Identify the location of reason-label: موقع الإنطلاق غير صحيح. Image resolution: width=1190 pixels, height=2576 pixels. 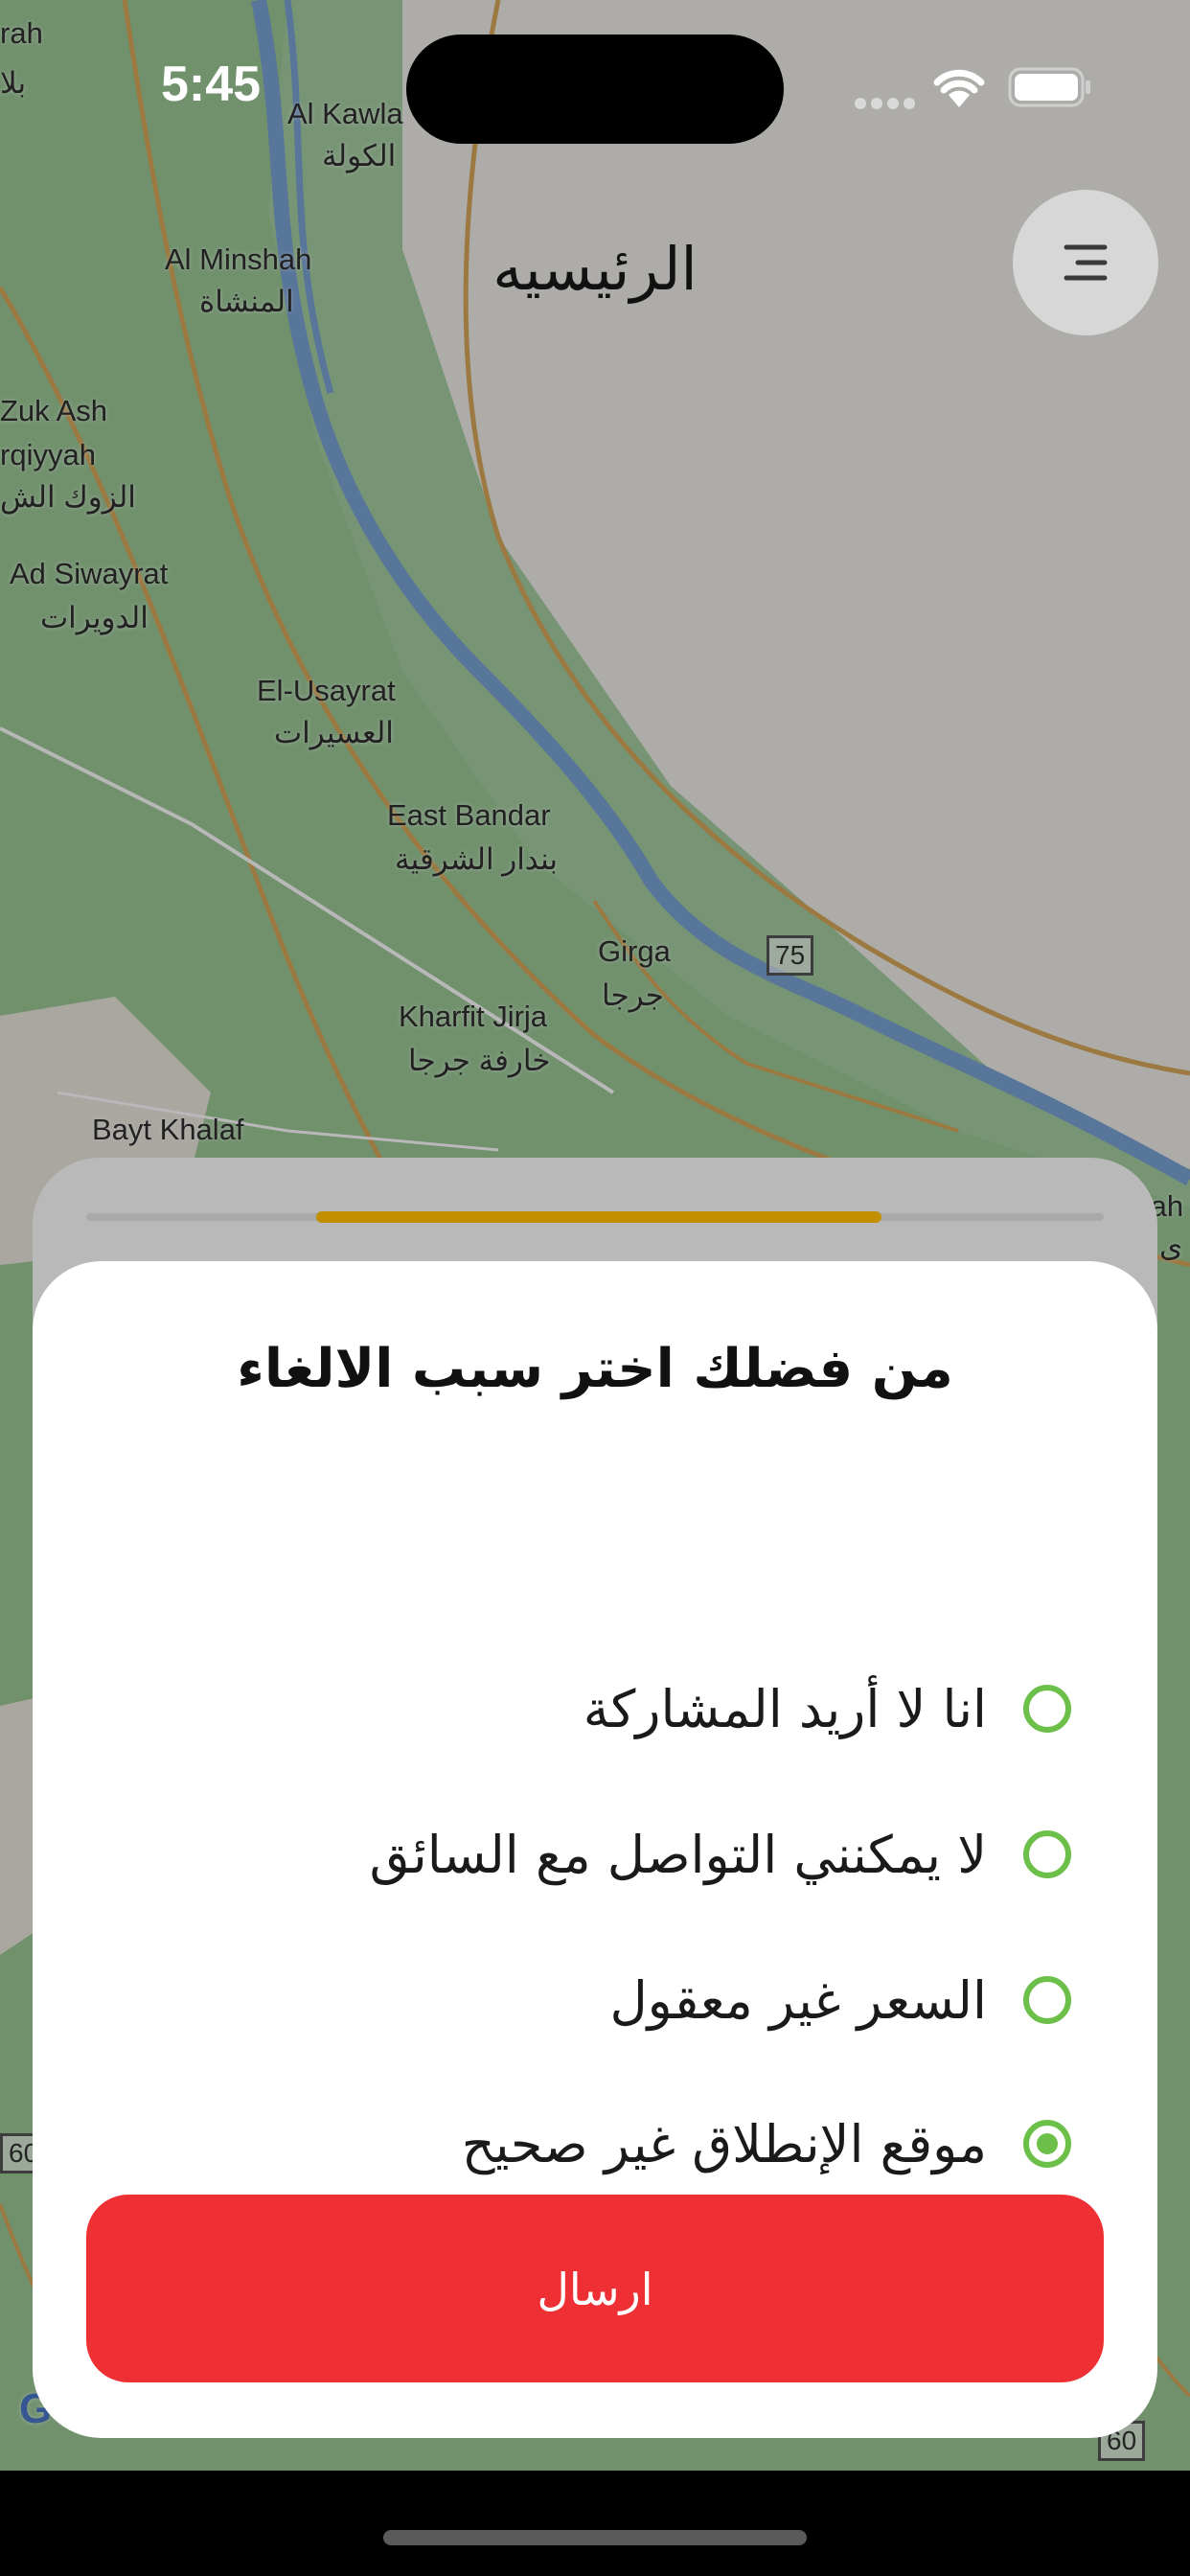
(724, 2143).